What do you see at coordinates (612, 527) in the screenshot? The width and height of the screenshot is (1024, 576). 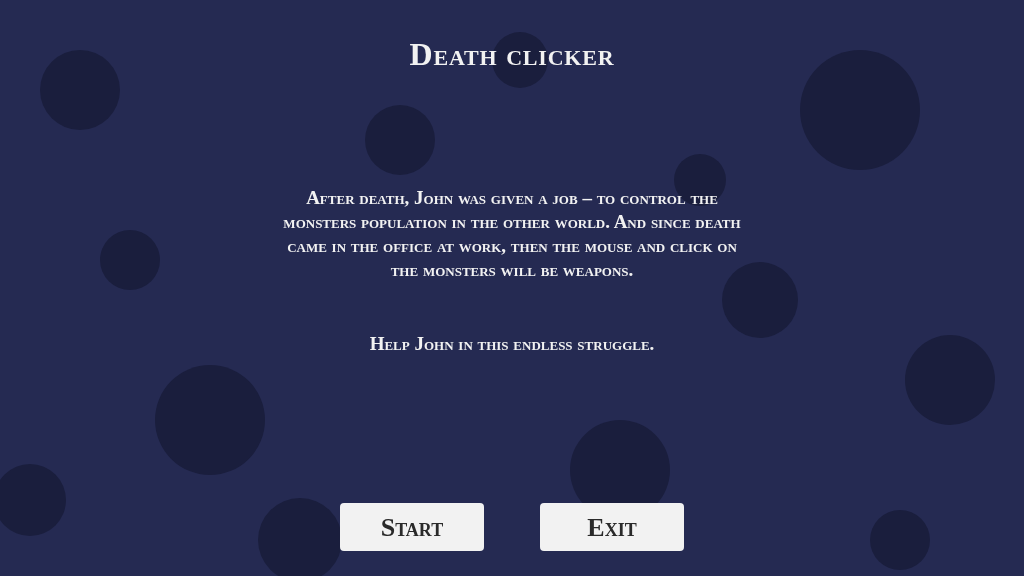 I see `exit-button: Exit` at bounding box center [612, 527].